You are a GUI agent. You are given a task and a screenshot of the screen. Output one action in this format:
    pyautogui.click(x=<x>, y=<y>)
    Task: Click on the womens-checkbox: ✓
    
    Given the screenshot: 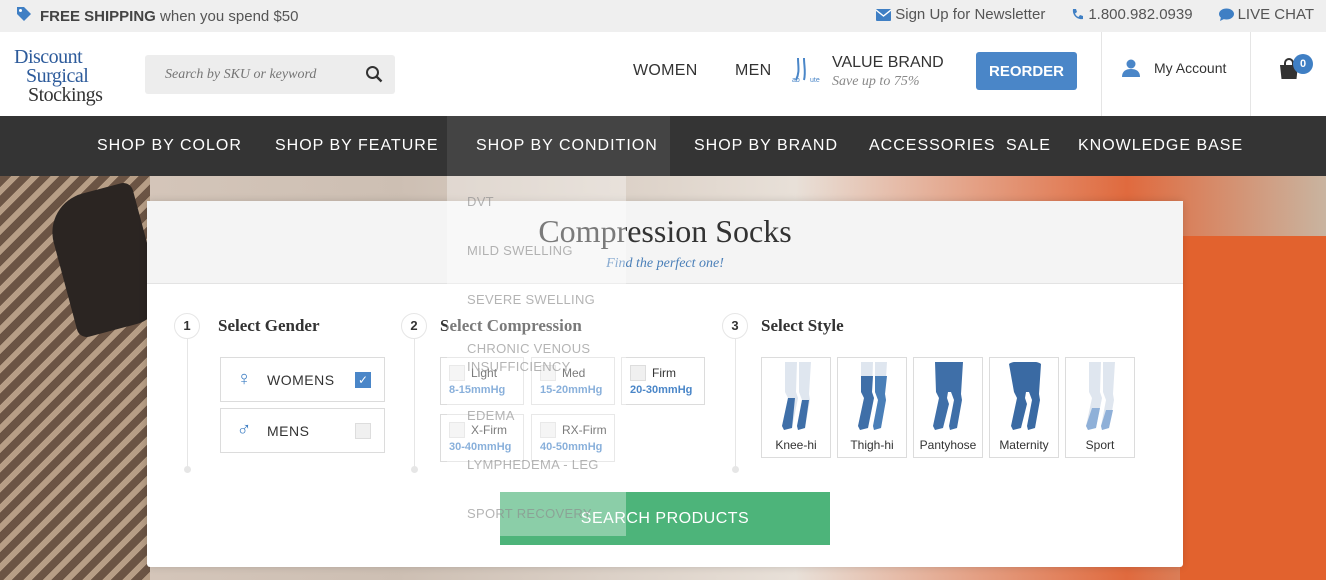 What is the action you would take?
    pyautogui.click(x=363, y=379)
    